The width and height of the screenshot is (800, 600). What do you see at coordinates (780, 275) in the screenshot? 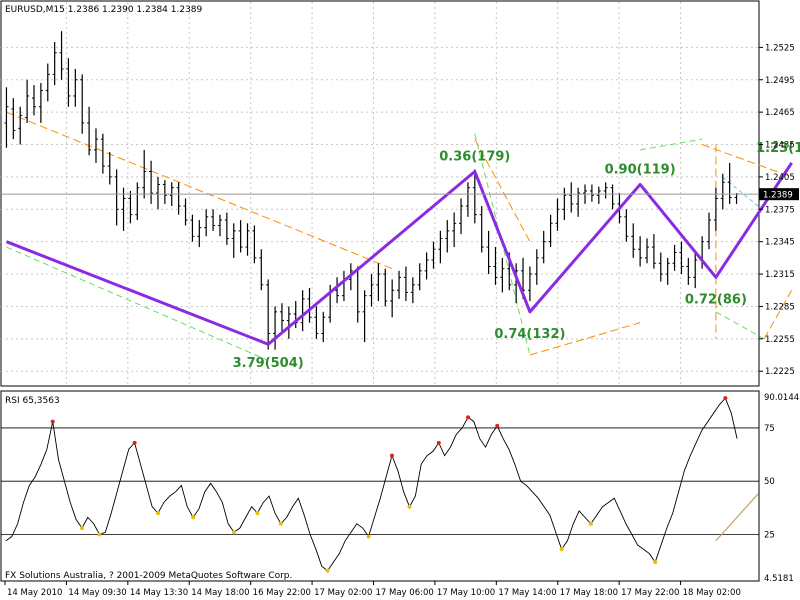
I see `price-tick-label: 1.2315` at bounding box center [780, 275].